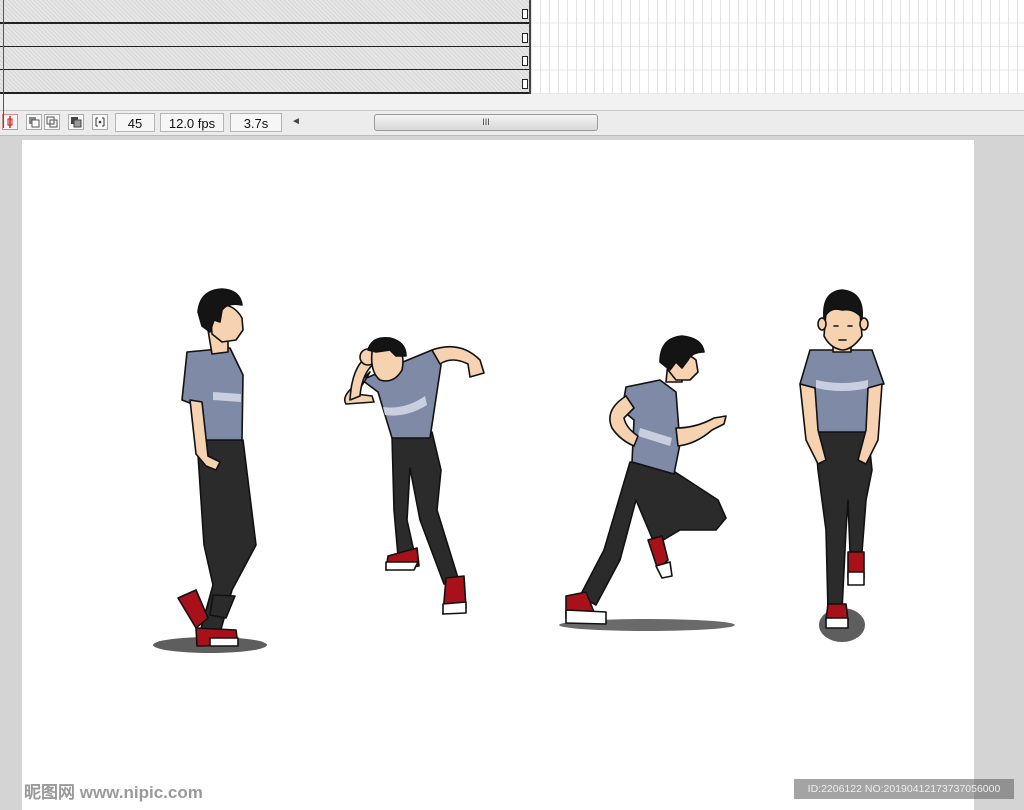 The height and width of the screenshot is (810, 1024). What do you see at coordinates (647, 483) in the screenshot?
I see `running-pose` at bounding box center [647, 483].